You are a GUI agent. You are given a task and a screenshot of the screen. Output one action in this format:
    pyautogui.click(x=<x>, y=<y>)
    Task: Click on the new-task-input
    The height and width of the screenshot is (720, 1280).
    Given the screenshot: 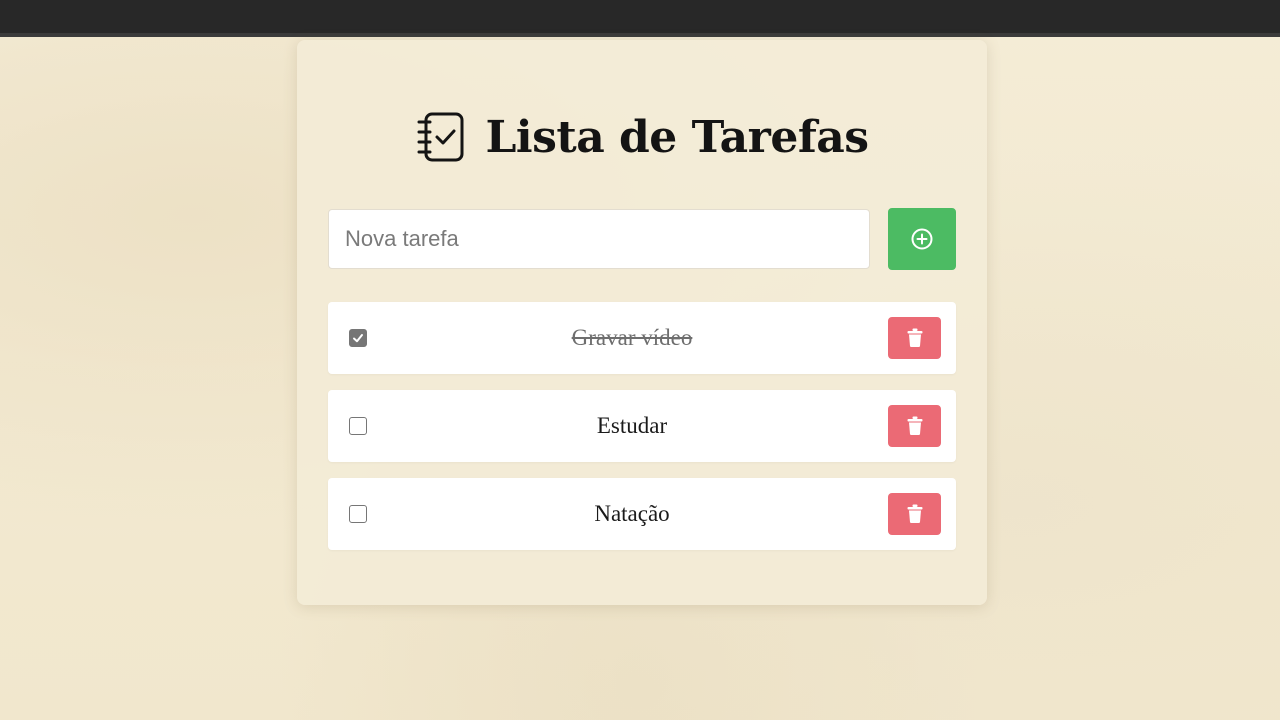 What is the action you would take?
    pyautogui.click(x=599, y=239)
    